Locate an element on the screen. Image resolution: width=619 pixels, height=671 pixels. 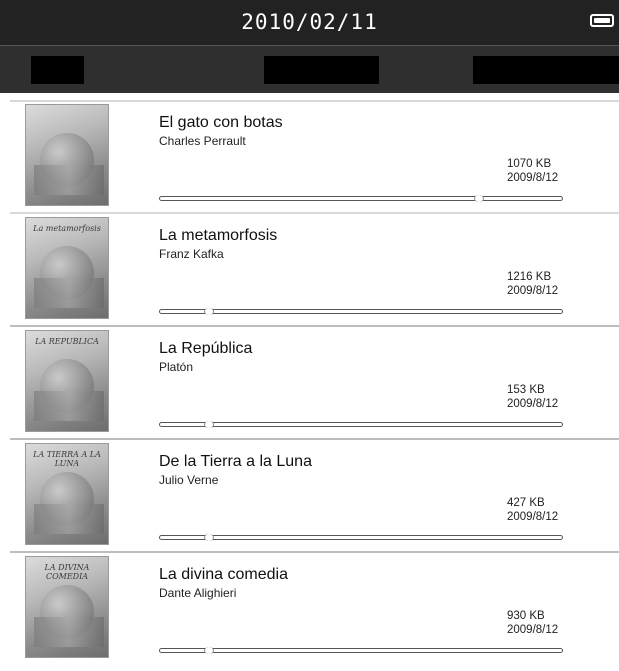
book-title: La República is located at coordinates (206, 348).